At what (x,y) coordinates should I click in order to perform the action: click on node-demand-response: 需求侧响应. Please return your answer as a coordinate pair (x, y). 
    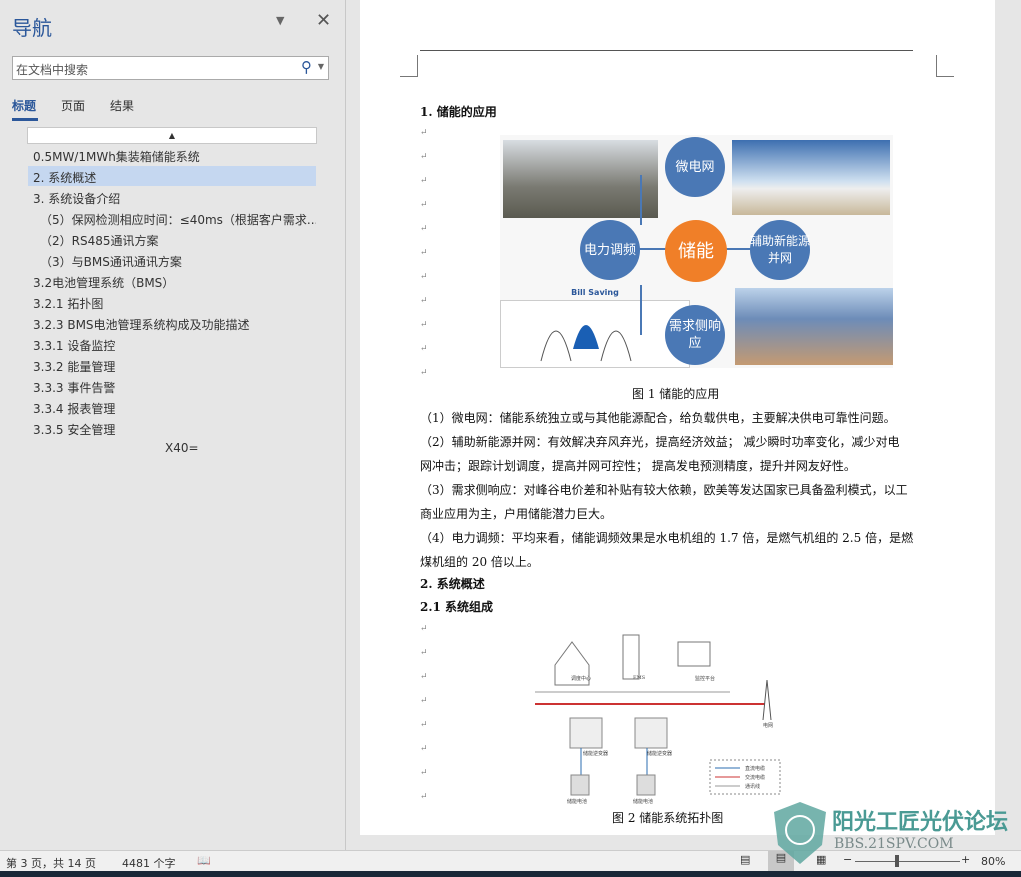
    Looking at the image, I should click on (695, 335).